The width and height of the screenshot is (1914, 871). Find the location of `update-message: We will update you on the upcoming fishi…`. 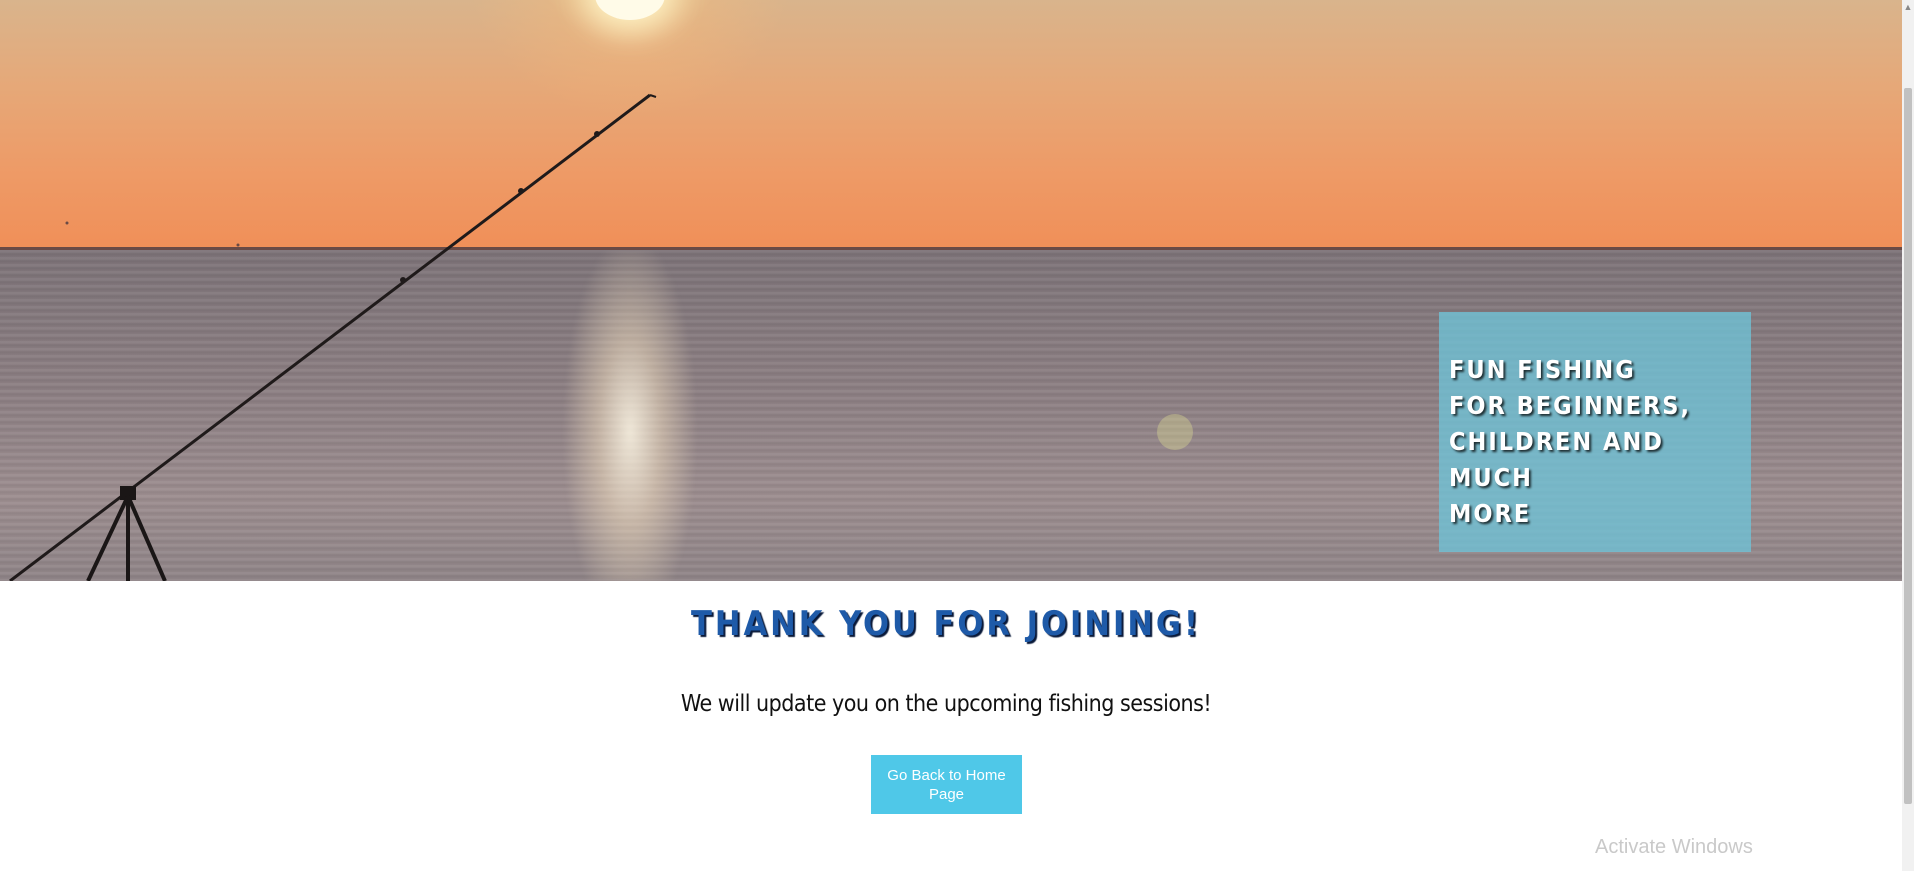

update-message: We will update you on the upcoming fishi… is located at coordinates (946, 704).